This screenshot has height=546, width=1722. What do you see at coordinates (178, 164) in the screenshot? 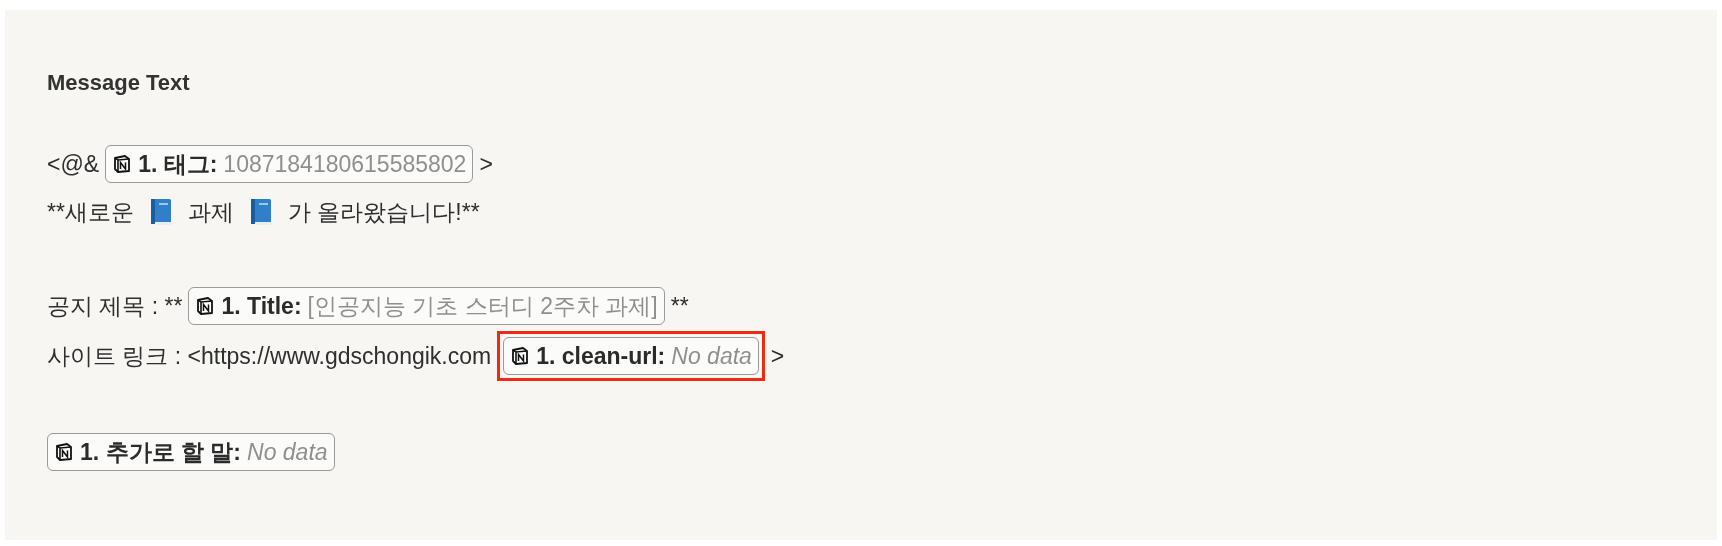
I see `token-label: 1. 태그:` at bounding box center [178, 164].